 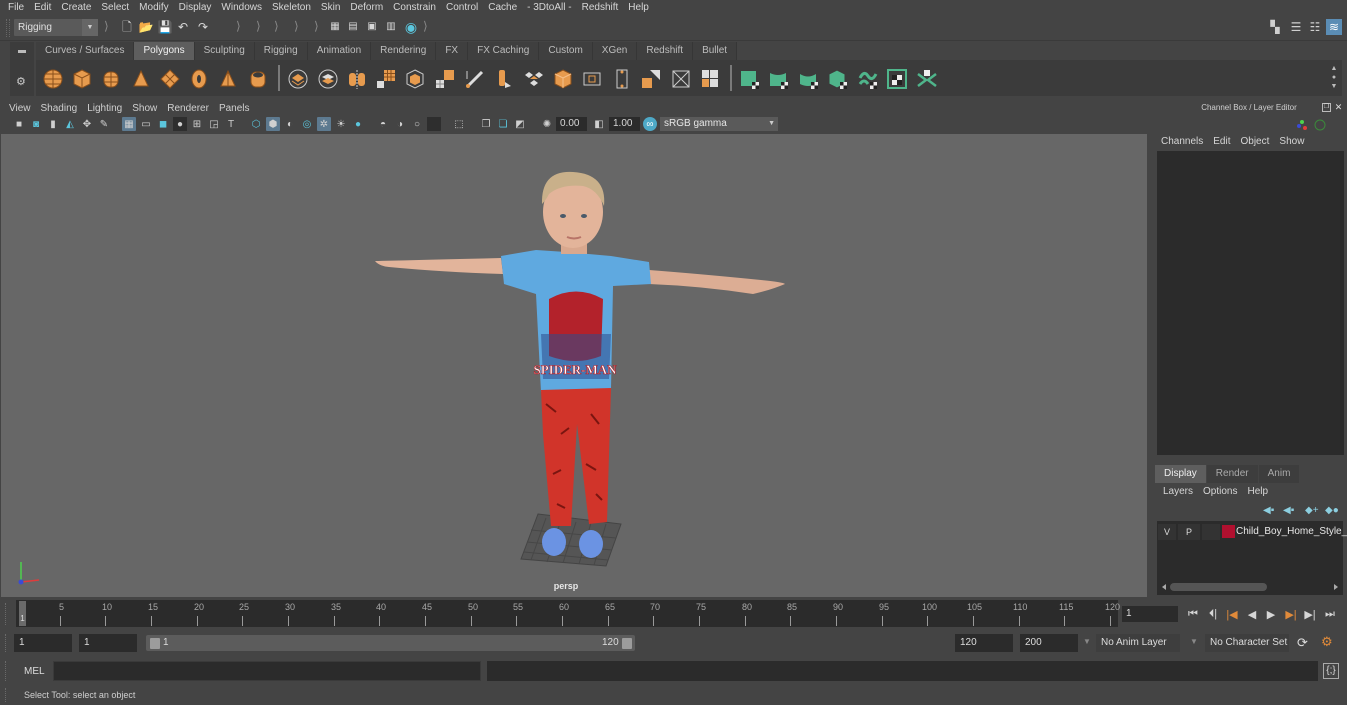 I want to click on play-forwards-icon: ▶, so click(x=1271, y=614).